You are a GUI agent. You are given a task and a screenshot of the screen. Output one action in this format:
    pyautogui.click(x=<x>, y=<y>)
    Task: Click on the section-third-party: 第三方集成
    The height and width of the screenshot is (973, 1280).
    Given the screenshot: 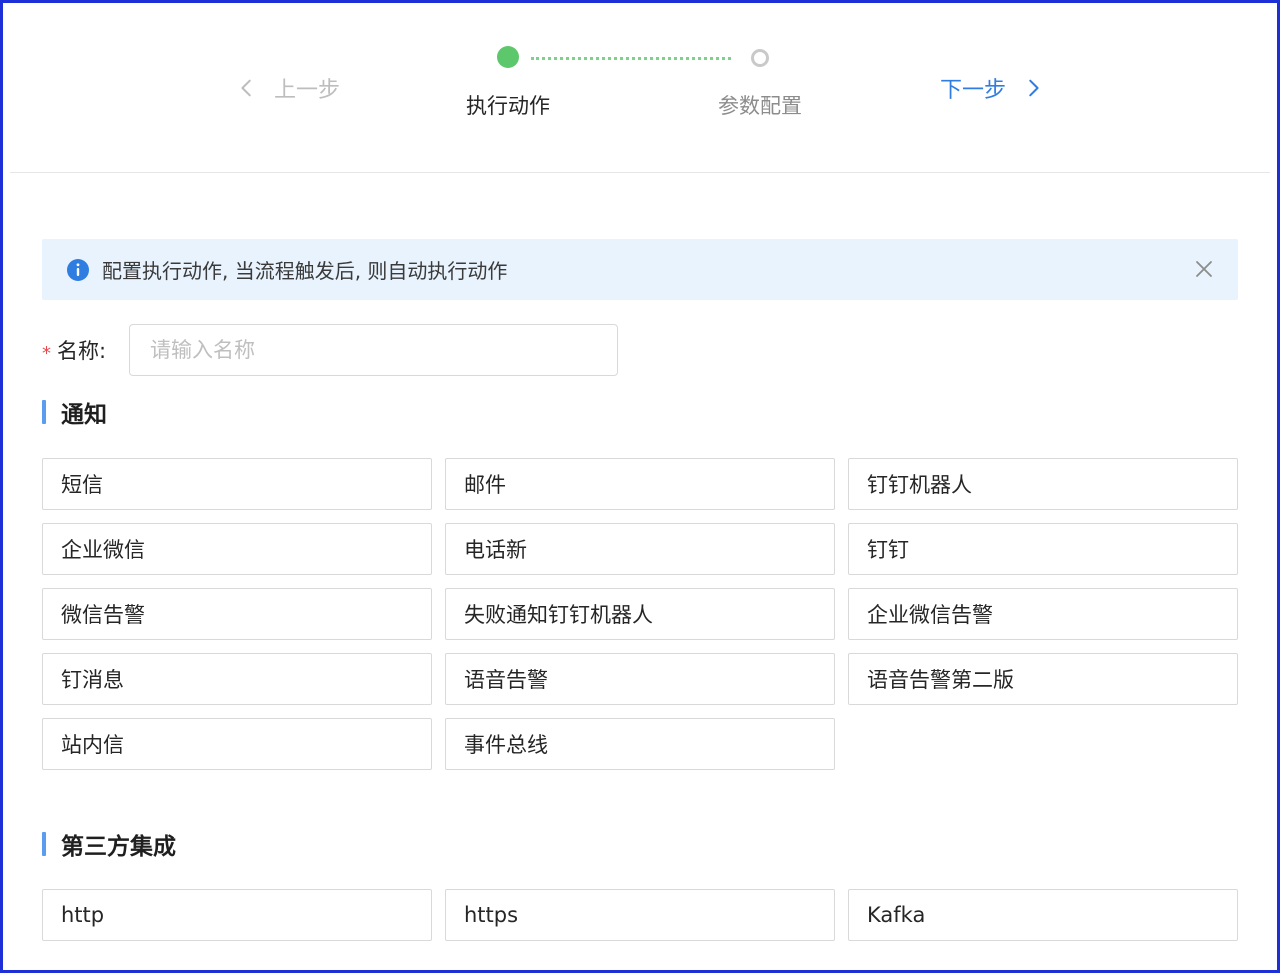 What is the action you would take?
    pyautogui.click(x=109, y=844)
    